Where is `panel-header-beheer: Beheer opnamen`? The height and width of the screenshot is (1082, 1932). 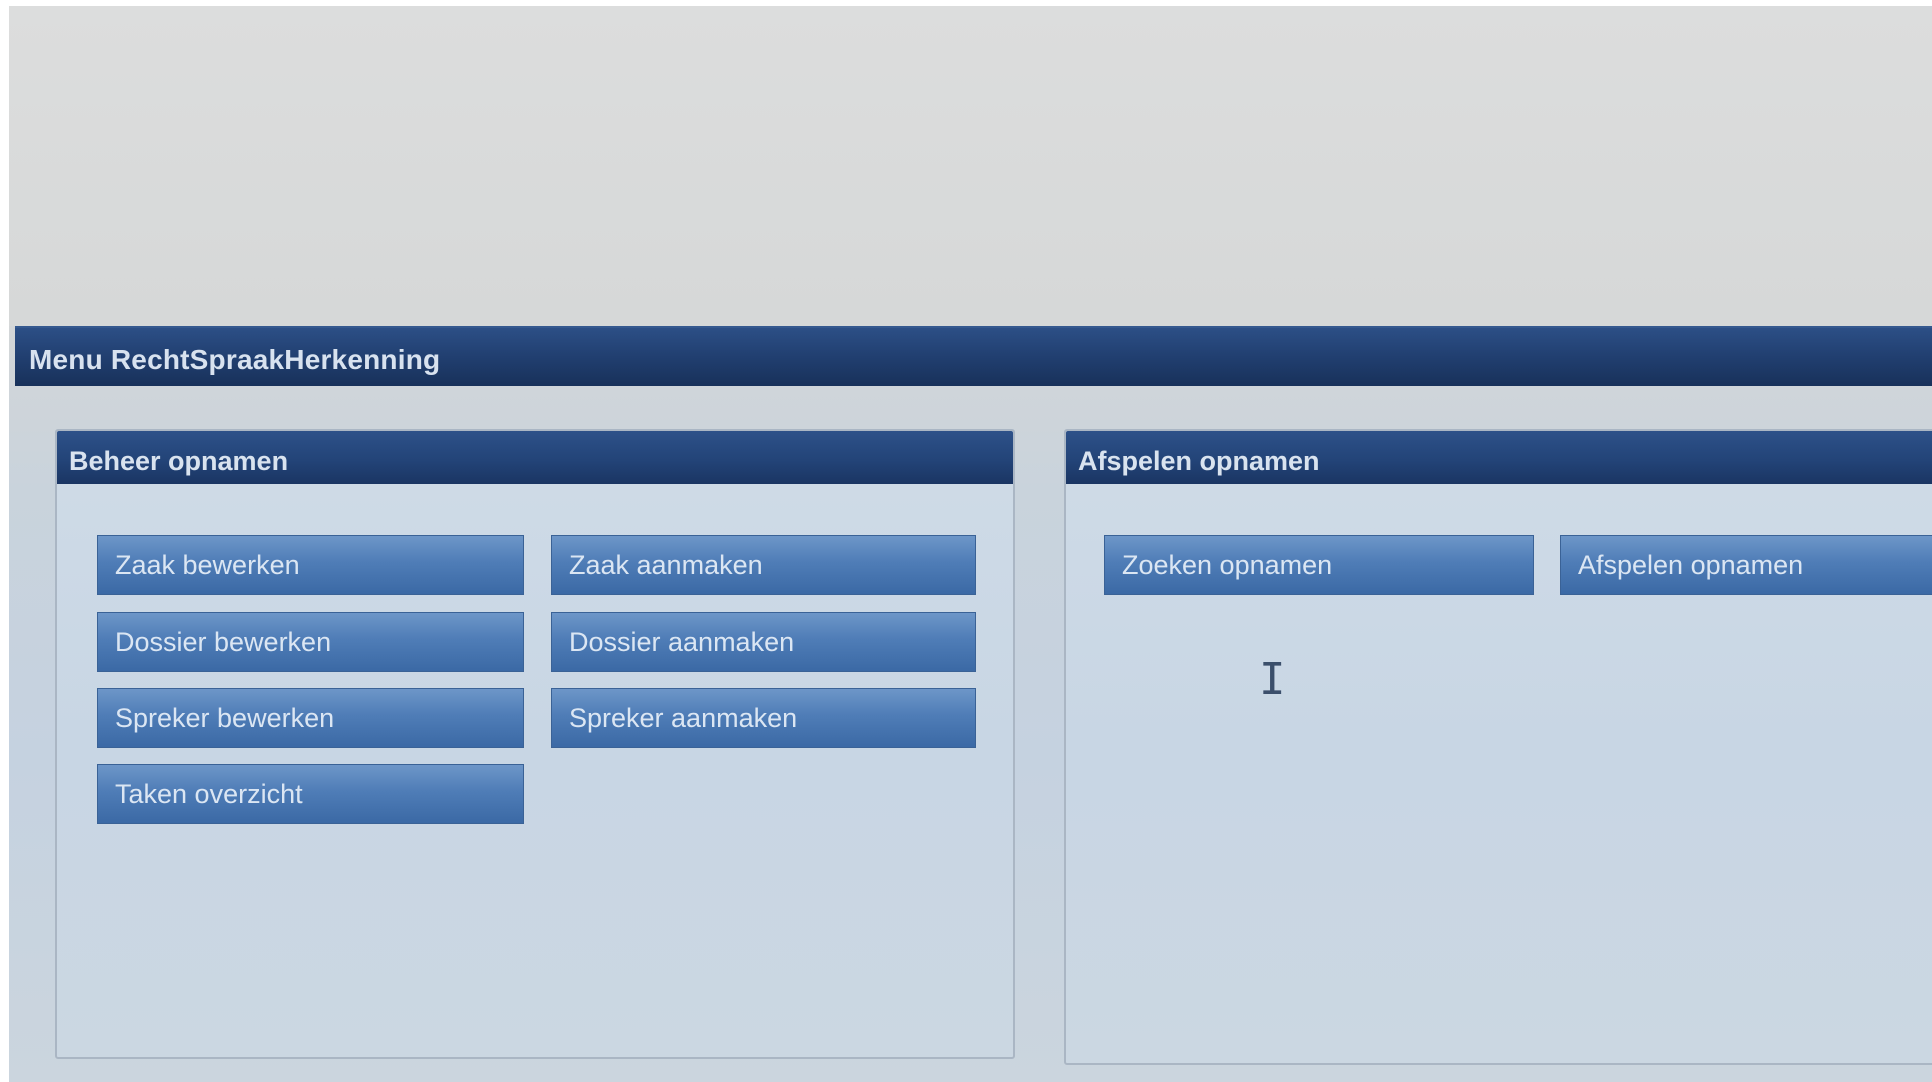 panel-header-beheer: Beheer opnamen is located at coordinates (535, 457).